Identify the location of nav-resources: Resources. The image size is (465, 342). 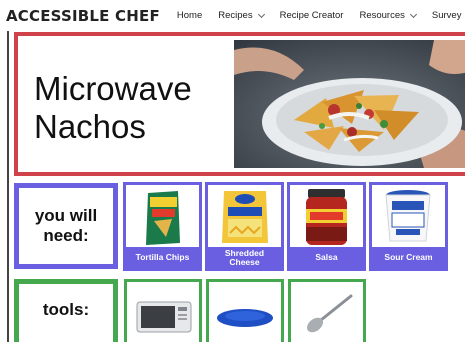
(388, 15).